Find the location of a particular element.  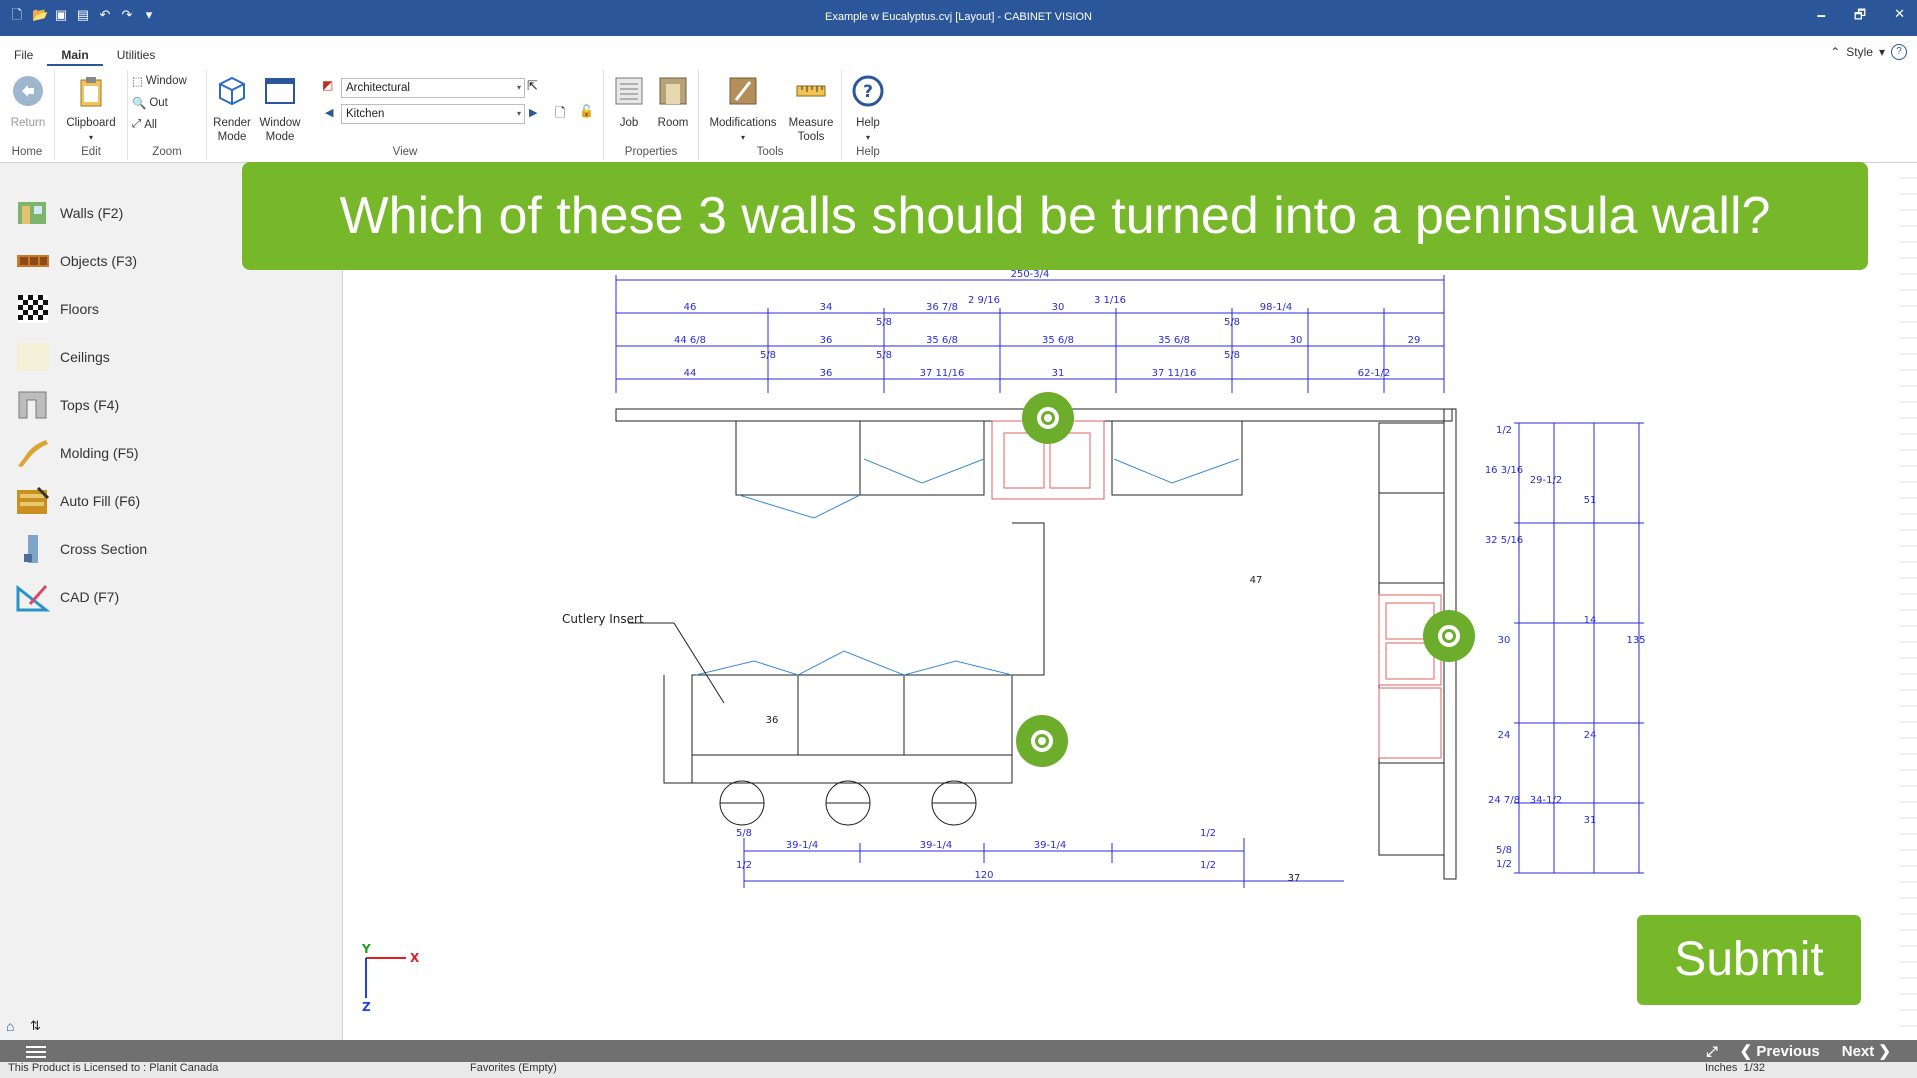

help-question-icon: ? is located at coordinates (868, 91).